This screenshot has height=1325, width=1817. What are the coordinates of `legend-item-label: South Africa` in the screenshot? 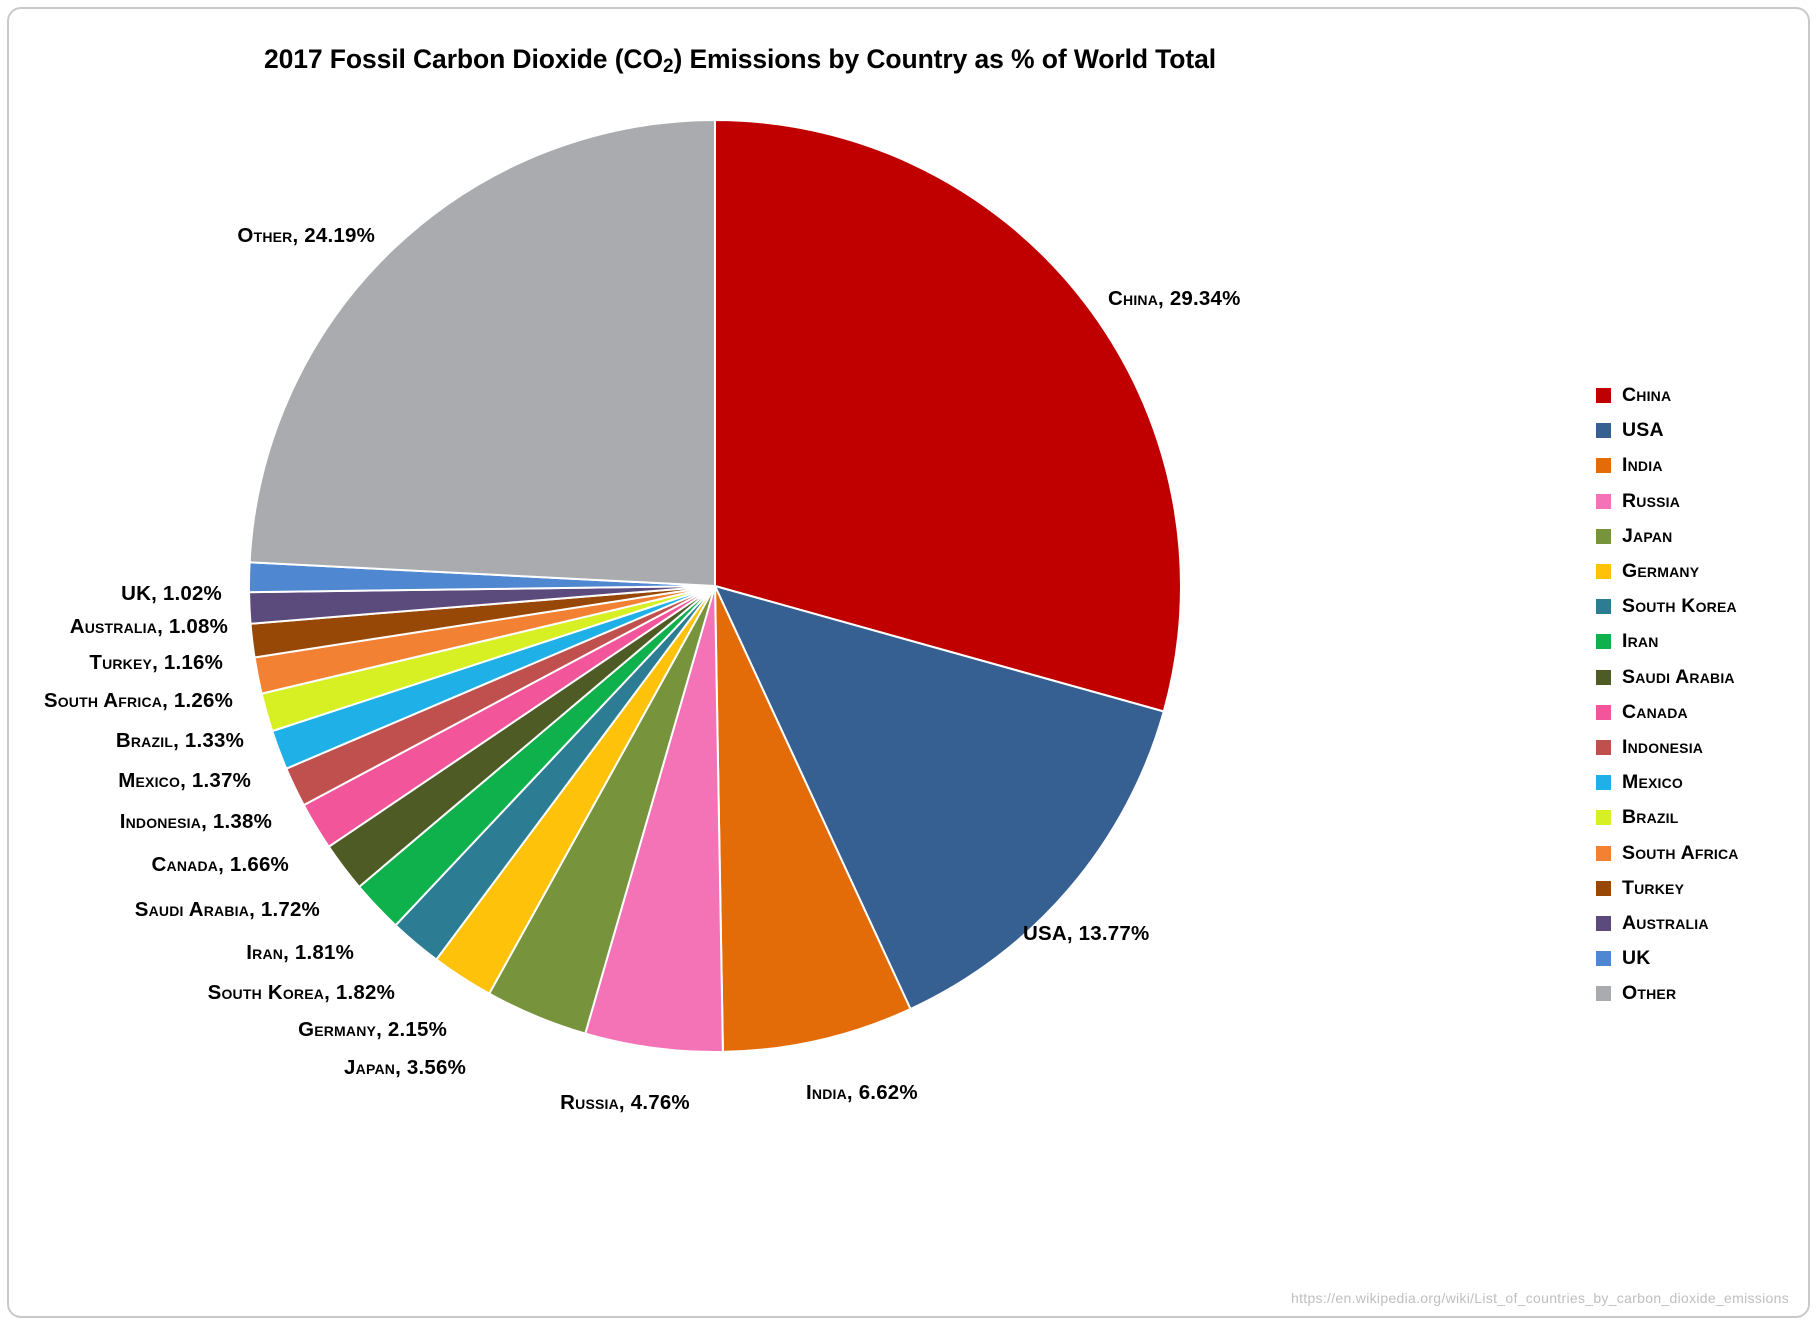 It's located at (1680, 852).